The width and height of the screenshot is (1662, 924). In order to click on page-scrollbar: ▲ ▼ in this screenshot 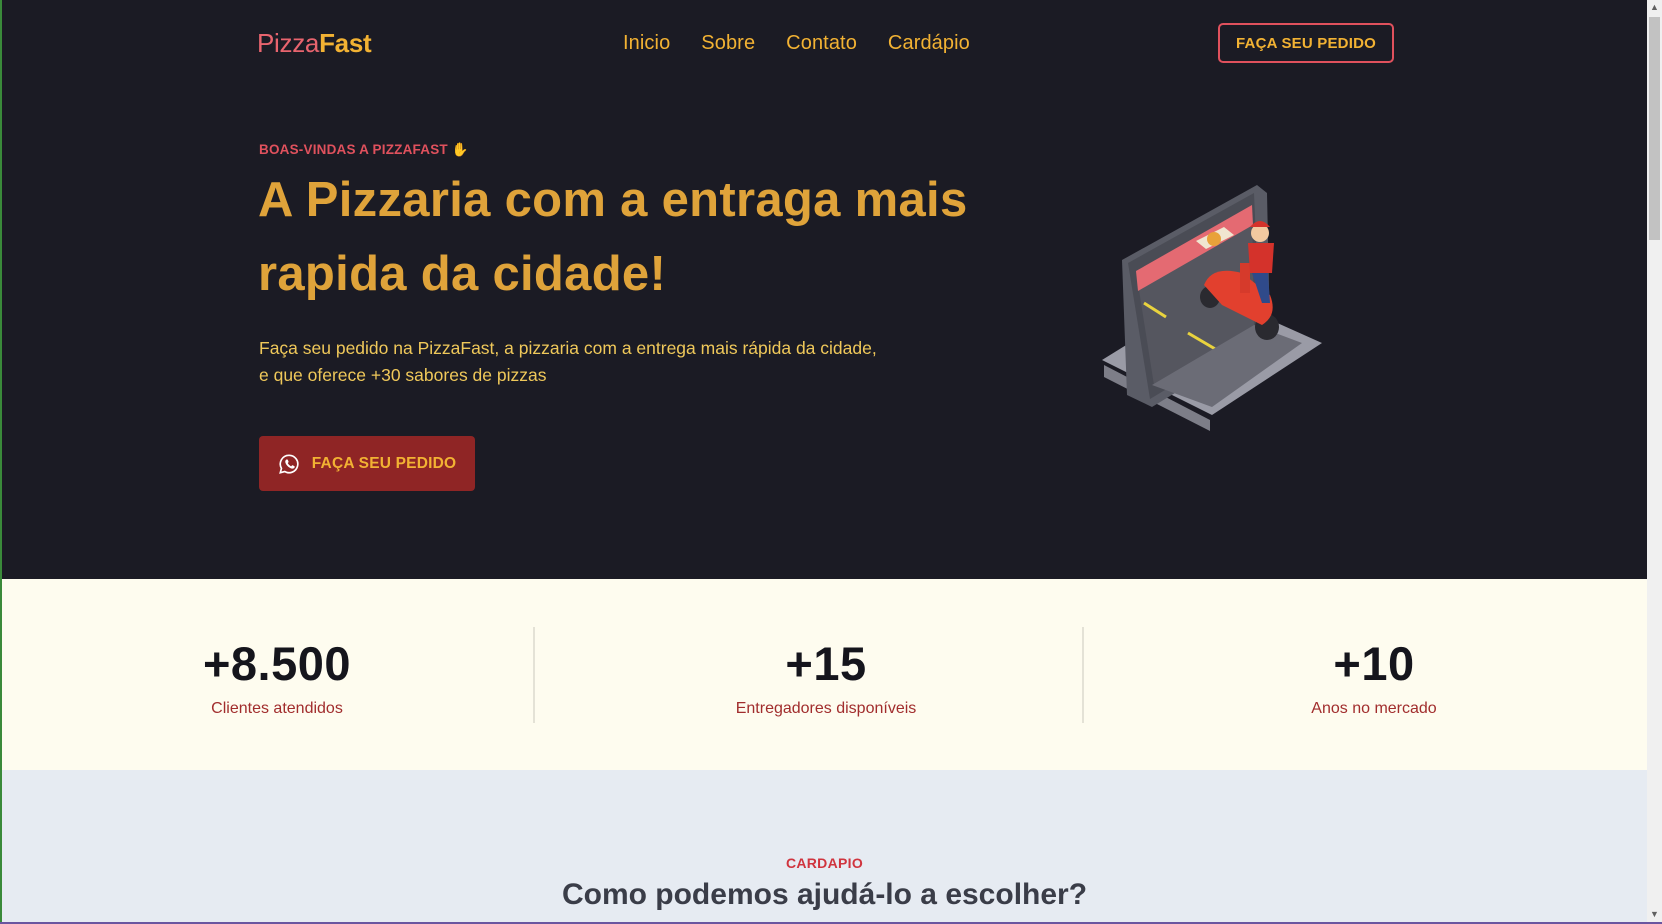, I will do `click(1654, 462)`.